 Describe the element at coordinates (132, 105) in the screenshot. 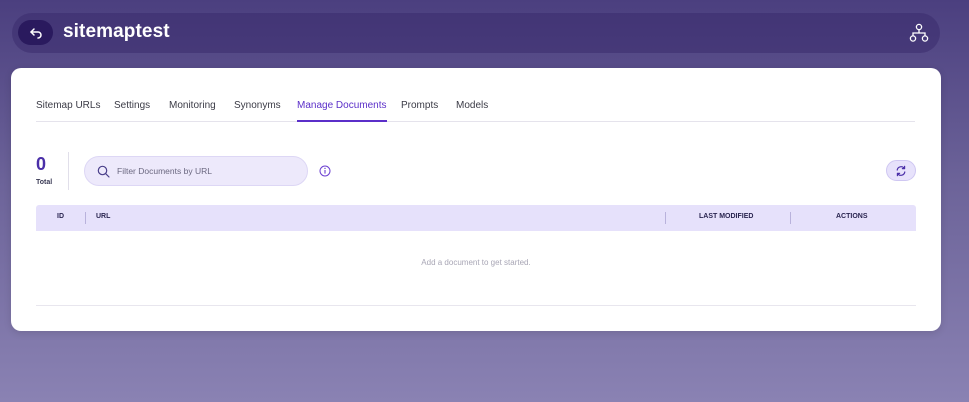

I see `tab-settings: Settings` at that location.